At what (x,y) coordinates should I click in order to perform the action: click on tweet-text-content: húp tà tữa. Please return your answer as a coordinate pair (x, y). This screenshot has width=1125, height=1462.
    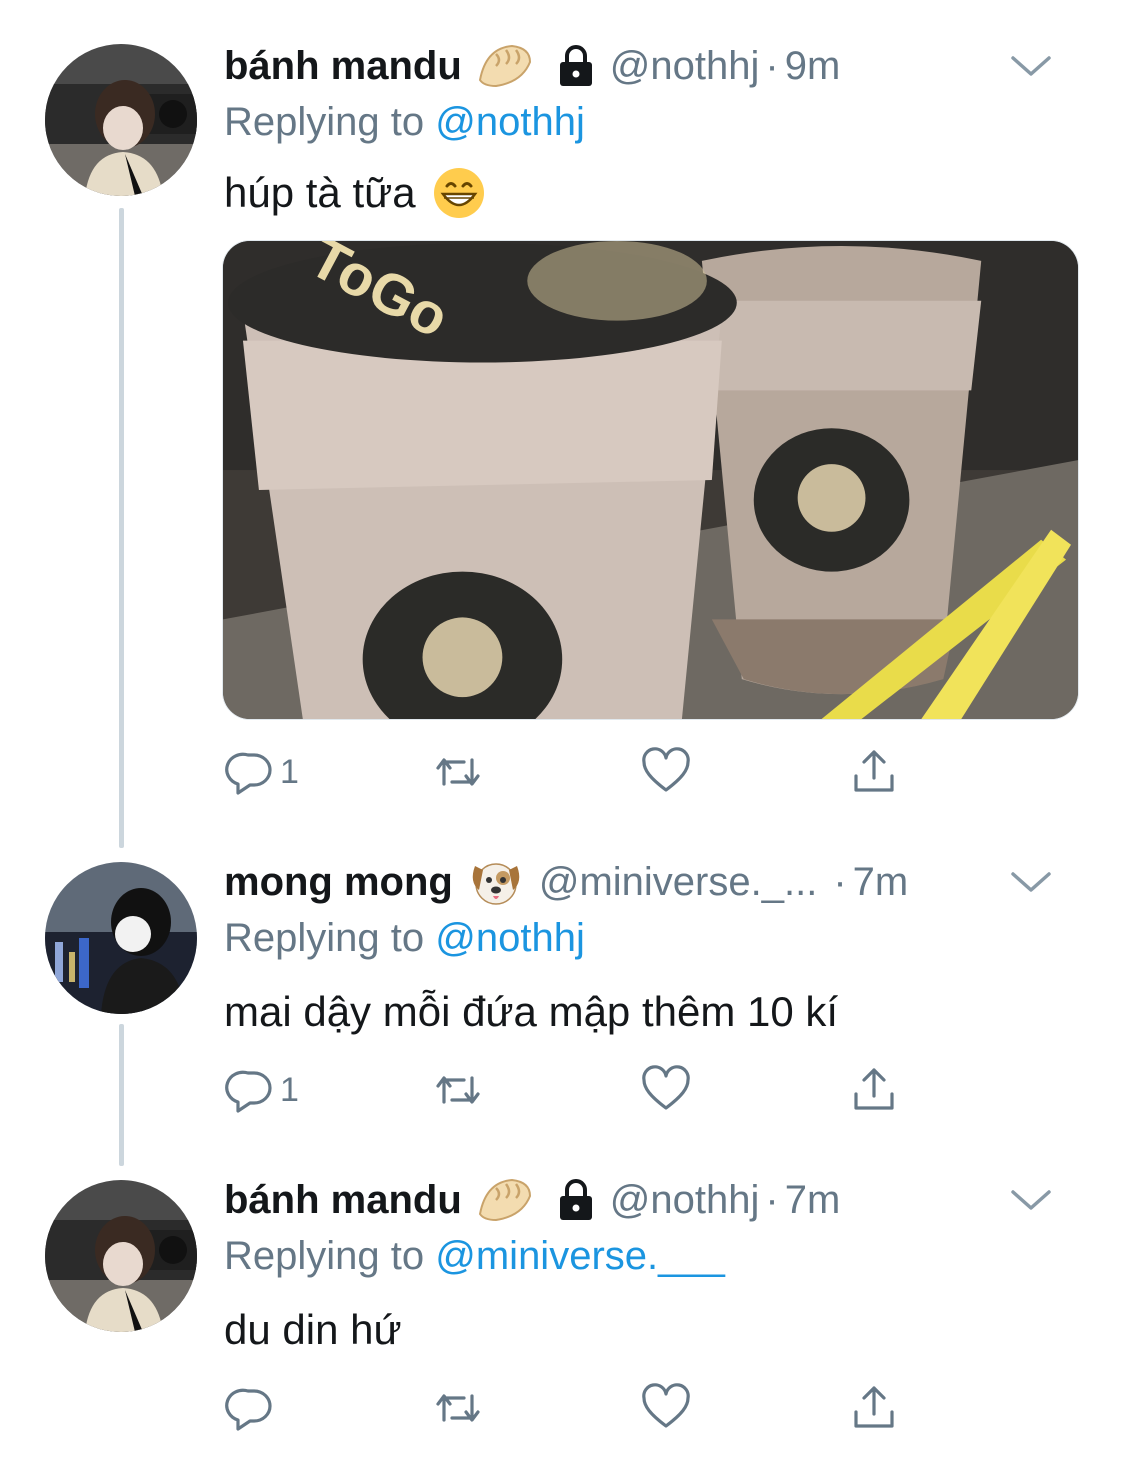
    Looking at the image, I should click on (320, 192).